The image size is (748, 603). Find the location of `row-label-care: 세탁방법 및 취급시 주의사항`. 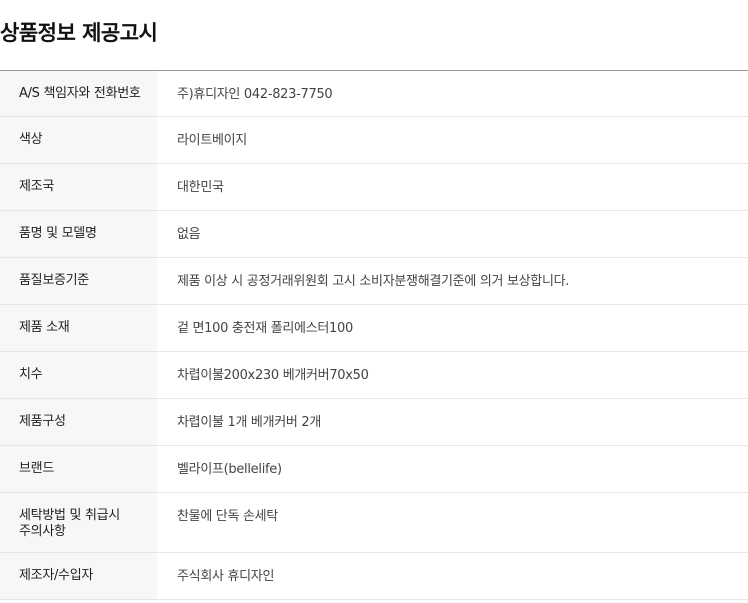

row-label-care: 세탁방법 및 취급시 주의사항 is located at coordinates (78, 522).